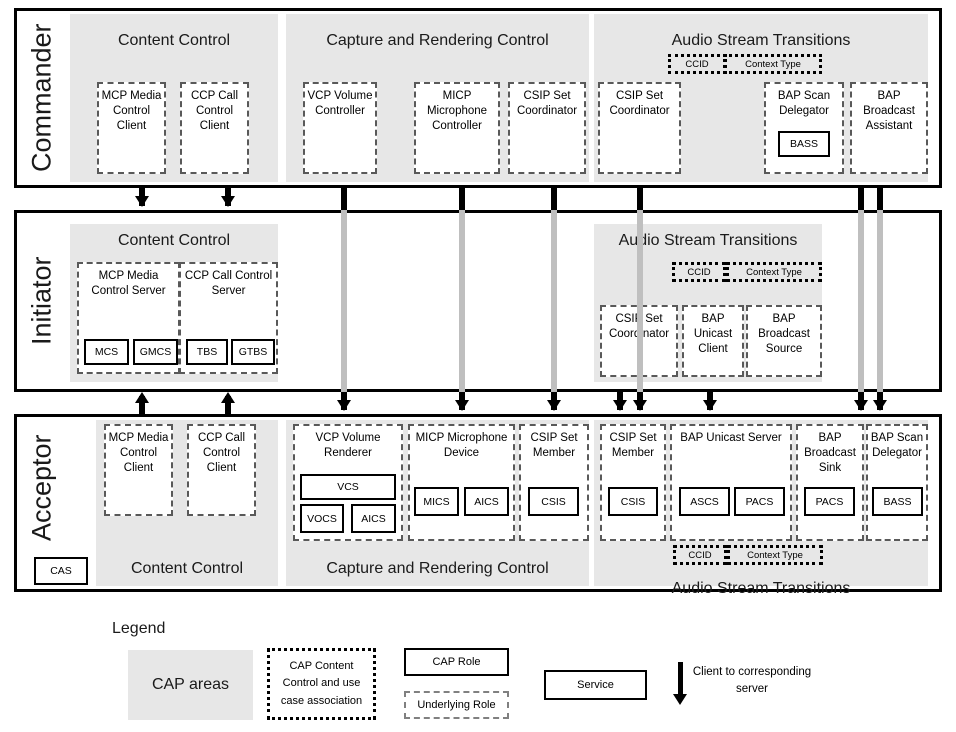 The width and height of the screenshot is (956, 732). What do you see at coordinates (761, 588) in the screenshot?
I see `acceptor-audio-stream-transitions-title: Audio Stream Transitions` at bounding box center [761, 588].